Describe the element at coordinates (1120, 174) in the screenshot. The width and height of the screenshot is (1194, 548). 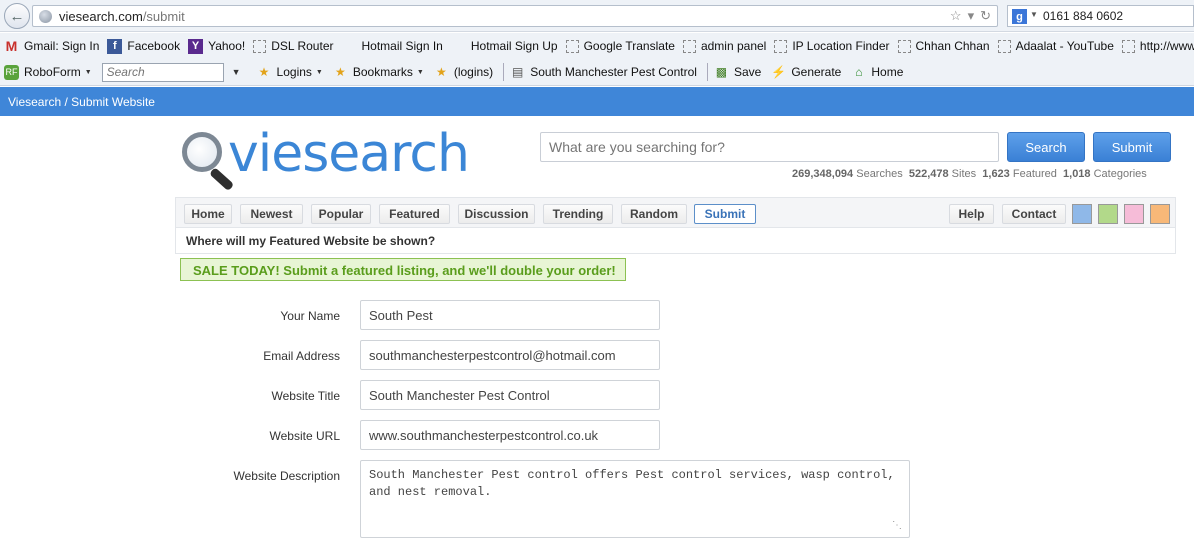
I see `categories-label: Categories` at that location.